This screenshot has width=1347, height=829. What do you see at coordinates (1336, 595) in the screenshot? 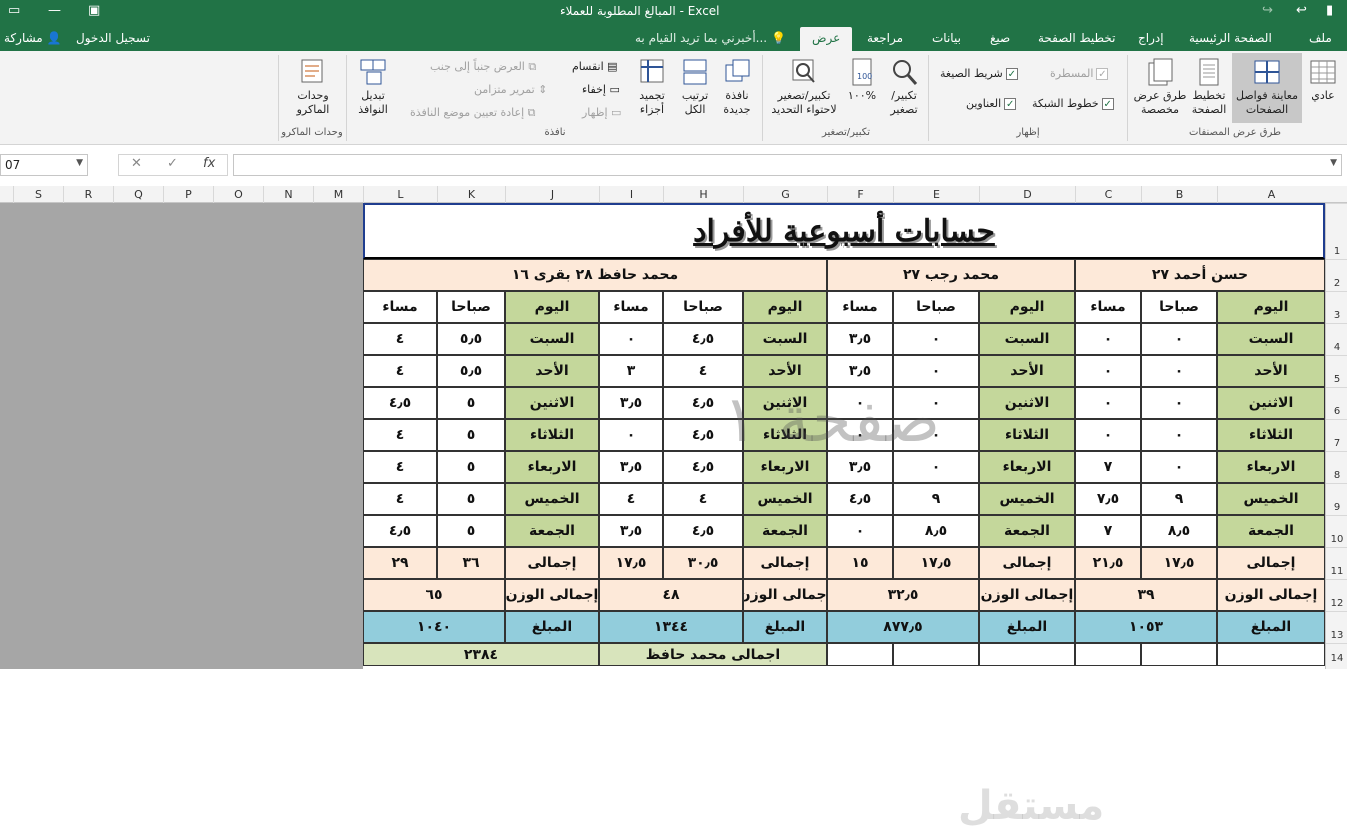
I see `row-header: 12` at bounding box center [1336, 595].